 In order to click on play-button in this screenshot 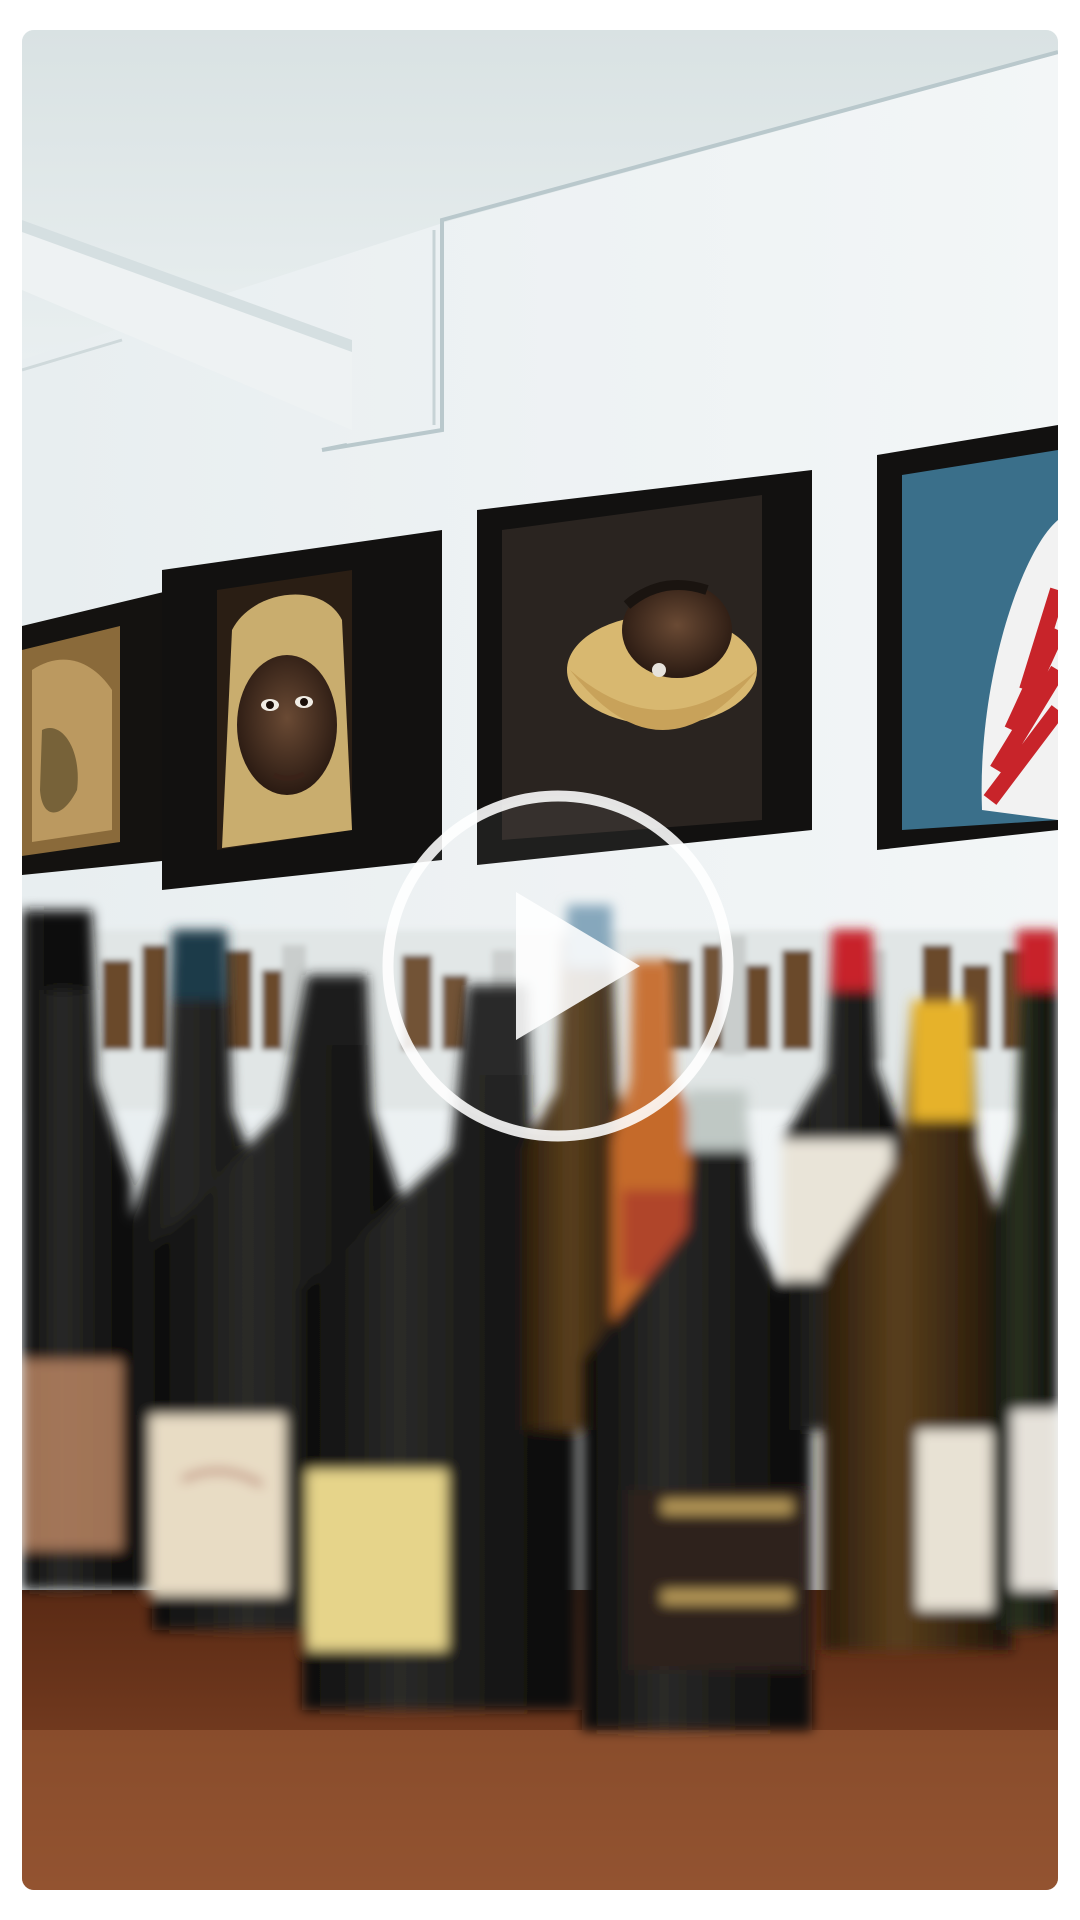, I will do `click(558, 966)`.